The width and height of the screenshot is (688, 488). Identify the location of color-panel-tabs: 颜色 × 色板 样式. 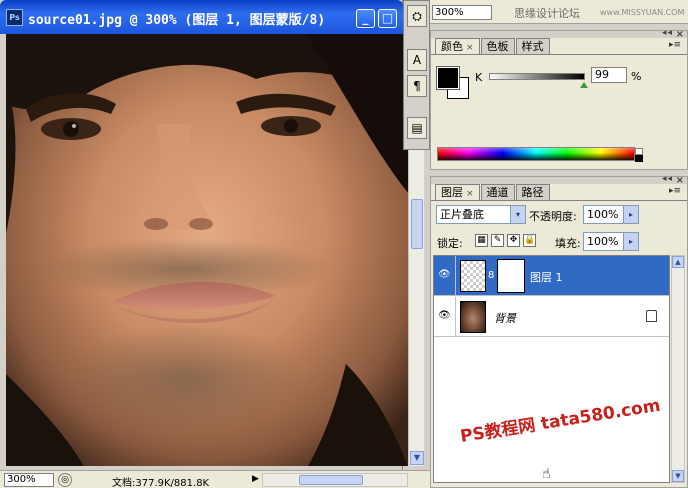
(493, 46).